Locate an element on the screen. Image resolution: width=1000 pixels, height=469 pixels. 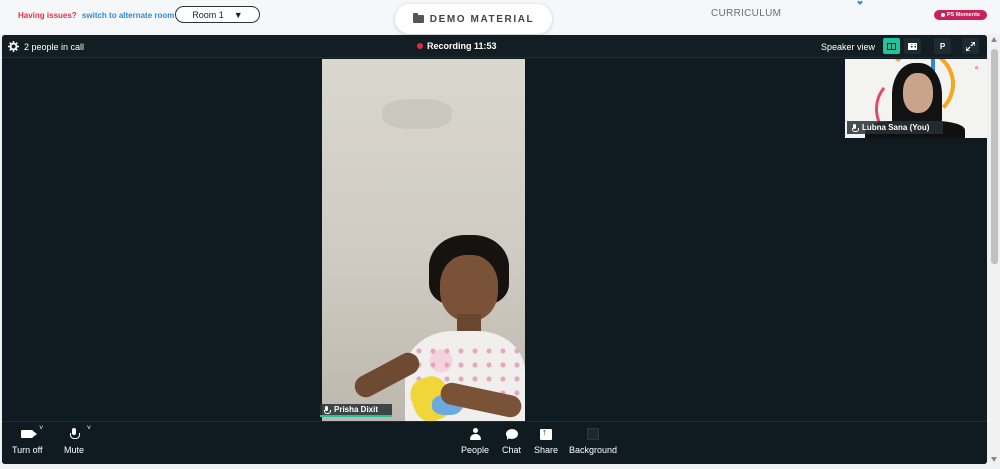
main-participant-name: Prisha Dixit is located at coordinates (356, 409).